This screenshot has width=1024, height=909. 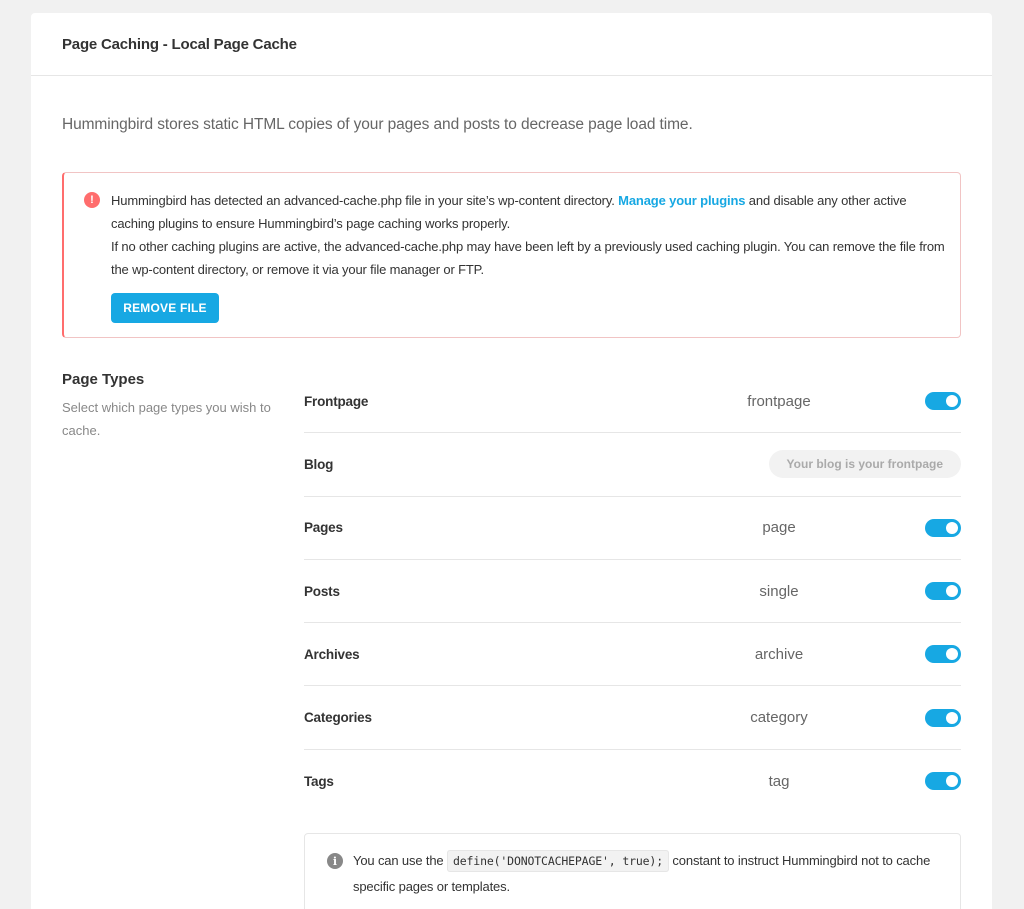 I want to click on row-name: Frontpage, so click(x=336, y=401).